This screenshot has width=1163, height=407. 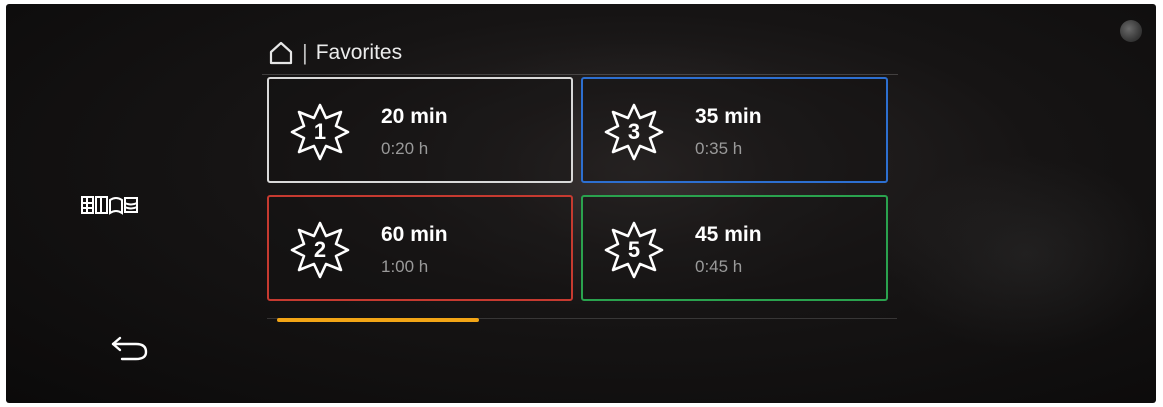 I want to click on page-title: Favorites, so click(x=359, y=52).